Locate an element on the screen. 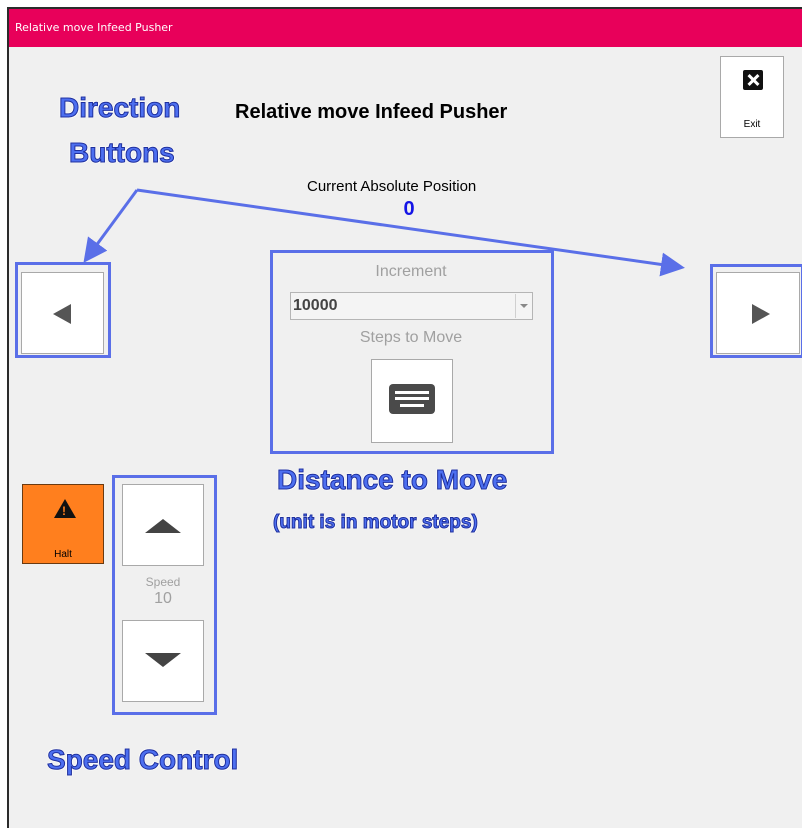 This screenshot has height=828, width=802. annotation-arrow-right is located at coordinates (410, 232).